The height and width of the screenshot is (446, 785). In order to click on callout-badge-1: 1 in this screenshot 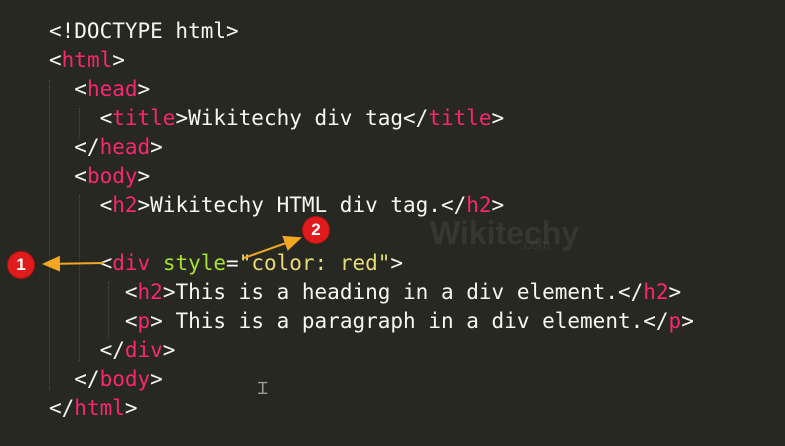, I will do `click(21, 265)`.